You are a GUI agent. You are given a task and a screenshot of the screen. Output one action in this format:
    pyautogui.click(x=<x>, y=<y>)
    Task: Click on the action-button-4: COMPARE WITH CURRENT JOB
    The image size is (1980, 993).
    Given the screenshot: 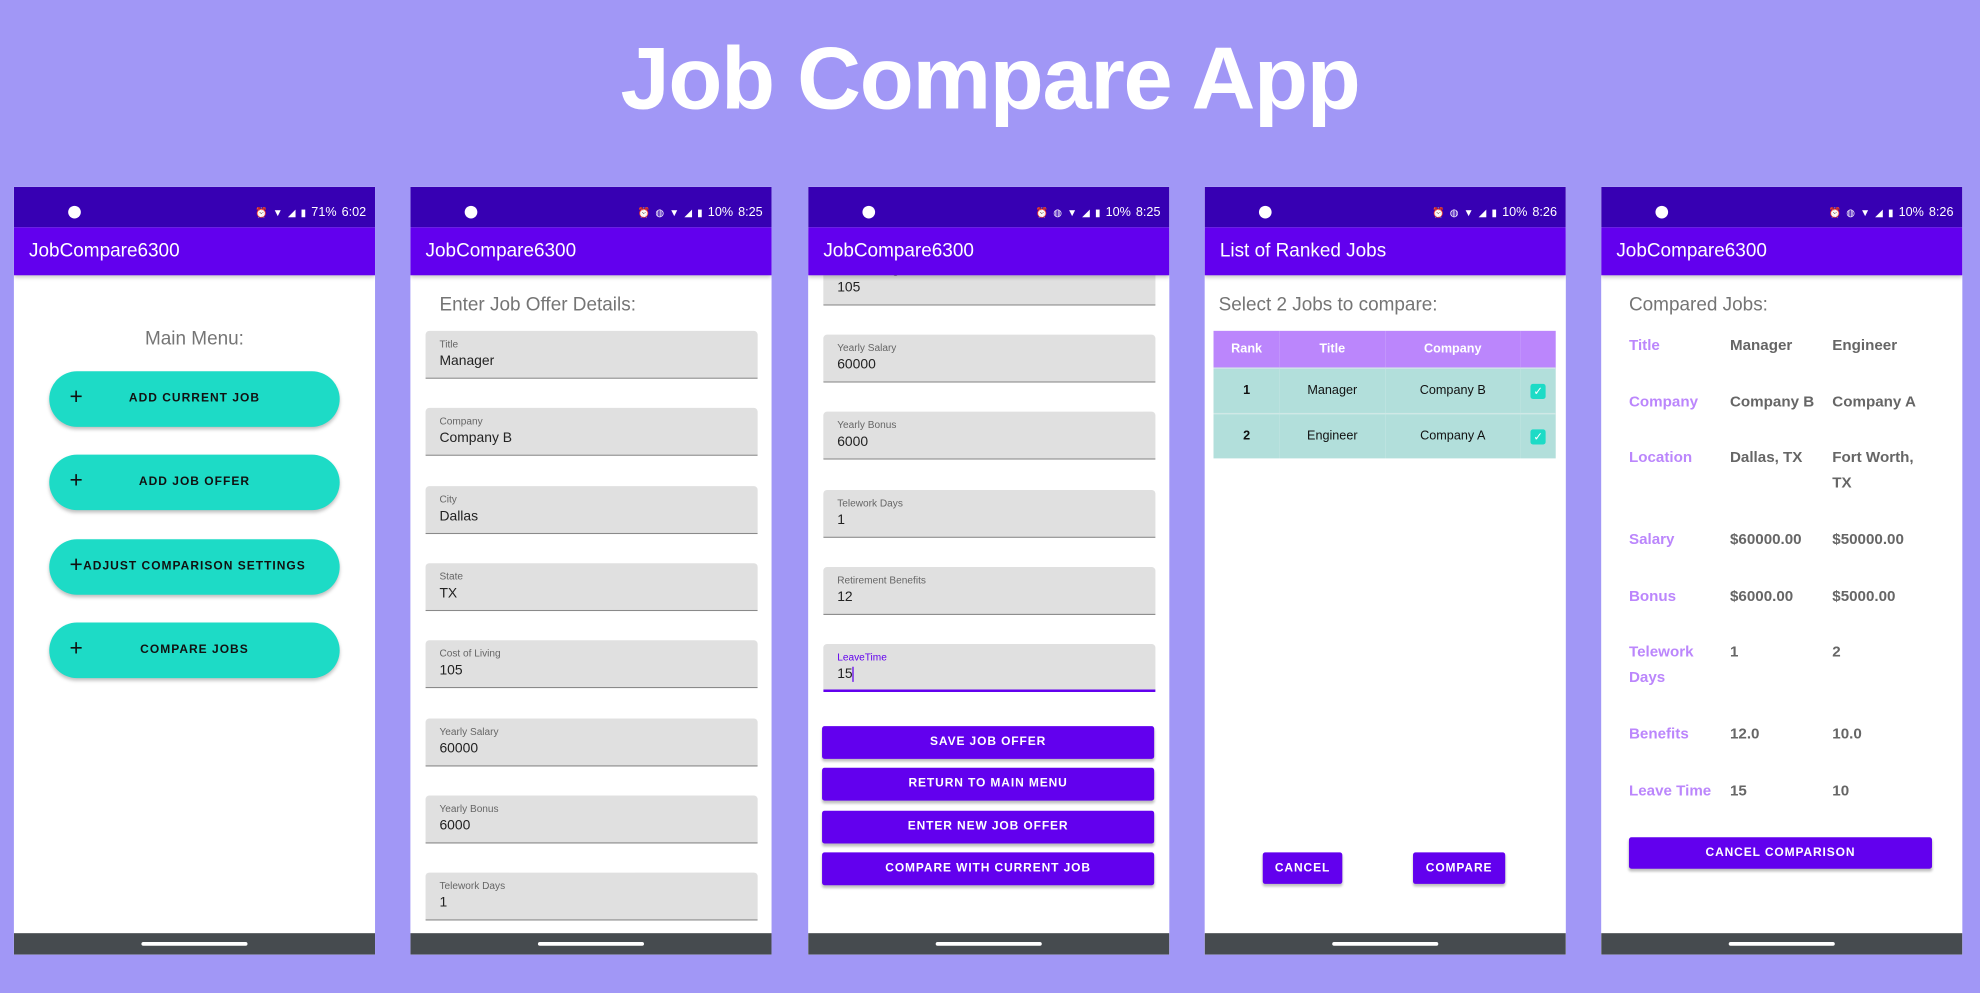 What is the action you would take?
    pyautogui.click(x=988, y=869)
    